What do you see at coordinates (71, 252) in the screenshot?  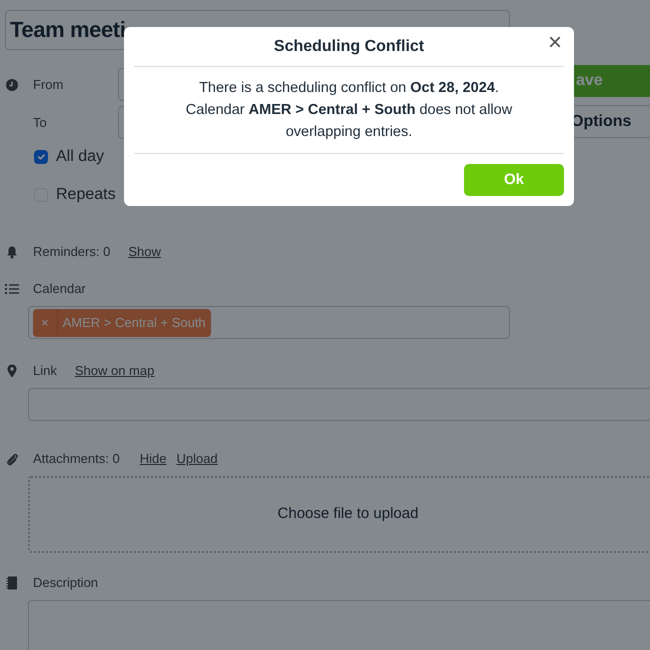 I see `reminders-label: Reminders: 0` at bounding box center [71, 252].